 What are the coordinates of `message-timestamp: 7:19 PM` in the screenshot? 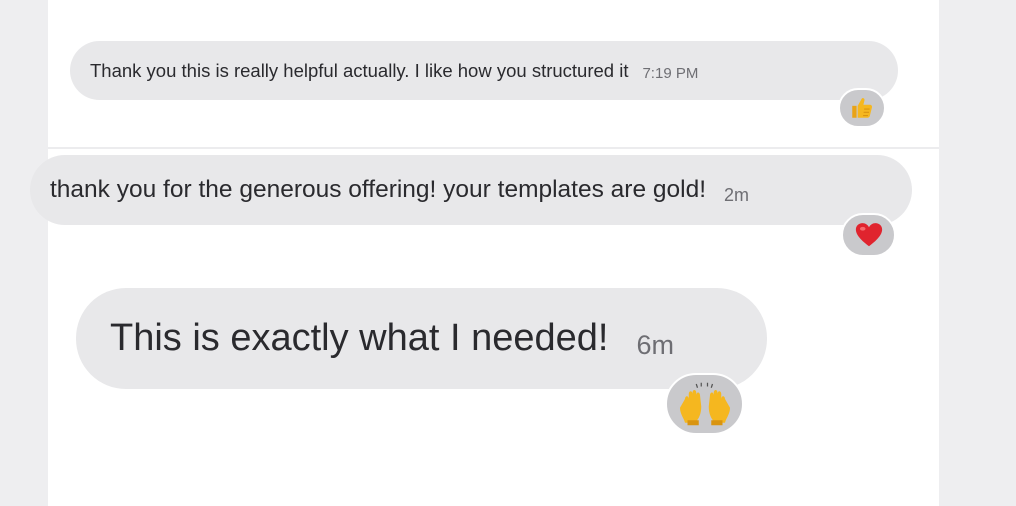 It's located at (670, 73).